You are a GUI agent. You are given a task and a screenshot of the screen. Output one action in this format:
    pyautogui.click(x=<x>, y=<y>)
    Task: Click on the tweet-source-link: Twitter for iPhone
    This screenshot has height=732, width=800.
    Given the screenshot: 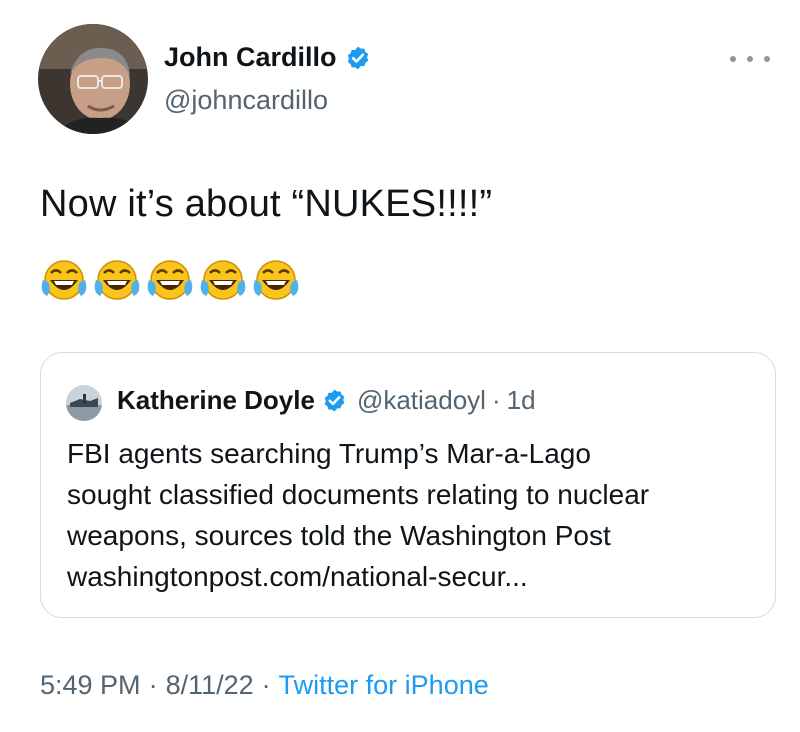 What is the action you would take?
    pyautogui.click(x=384, y=685)
    